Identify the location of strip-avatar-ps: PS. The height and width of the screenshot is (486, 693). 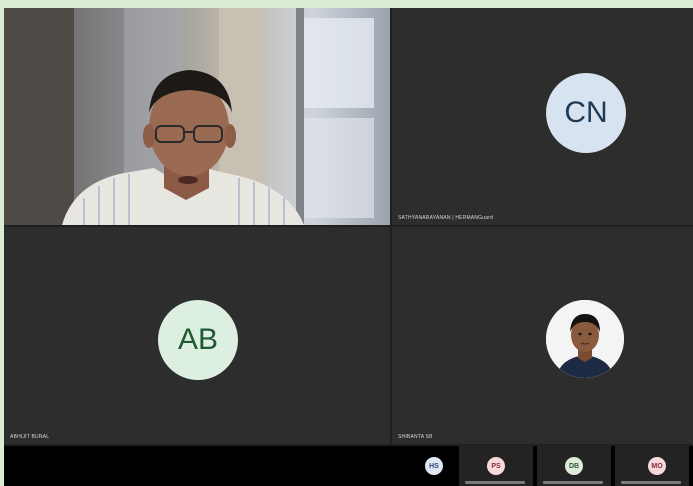
(496, 466).